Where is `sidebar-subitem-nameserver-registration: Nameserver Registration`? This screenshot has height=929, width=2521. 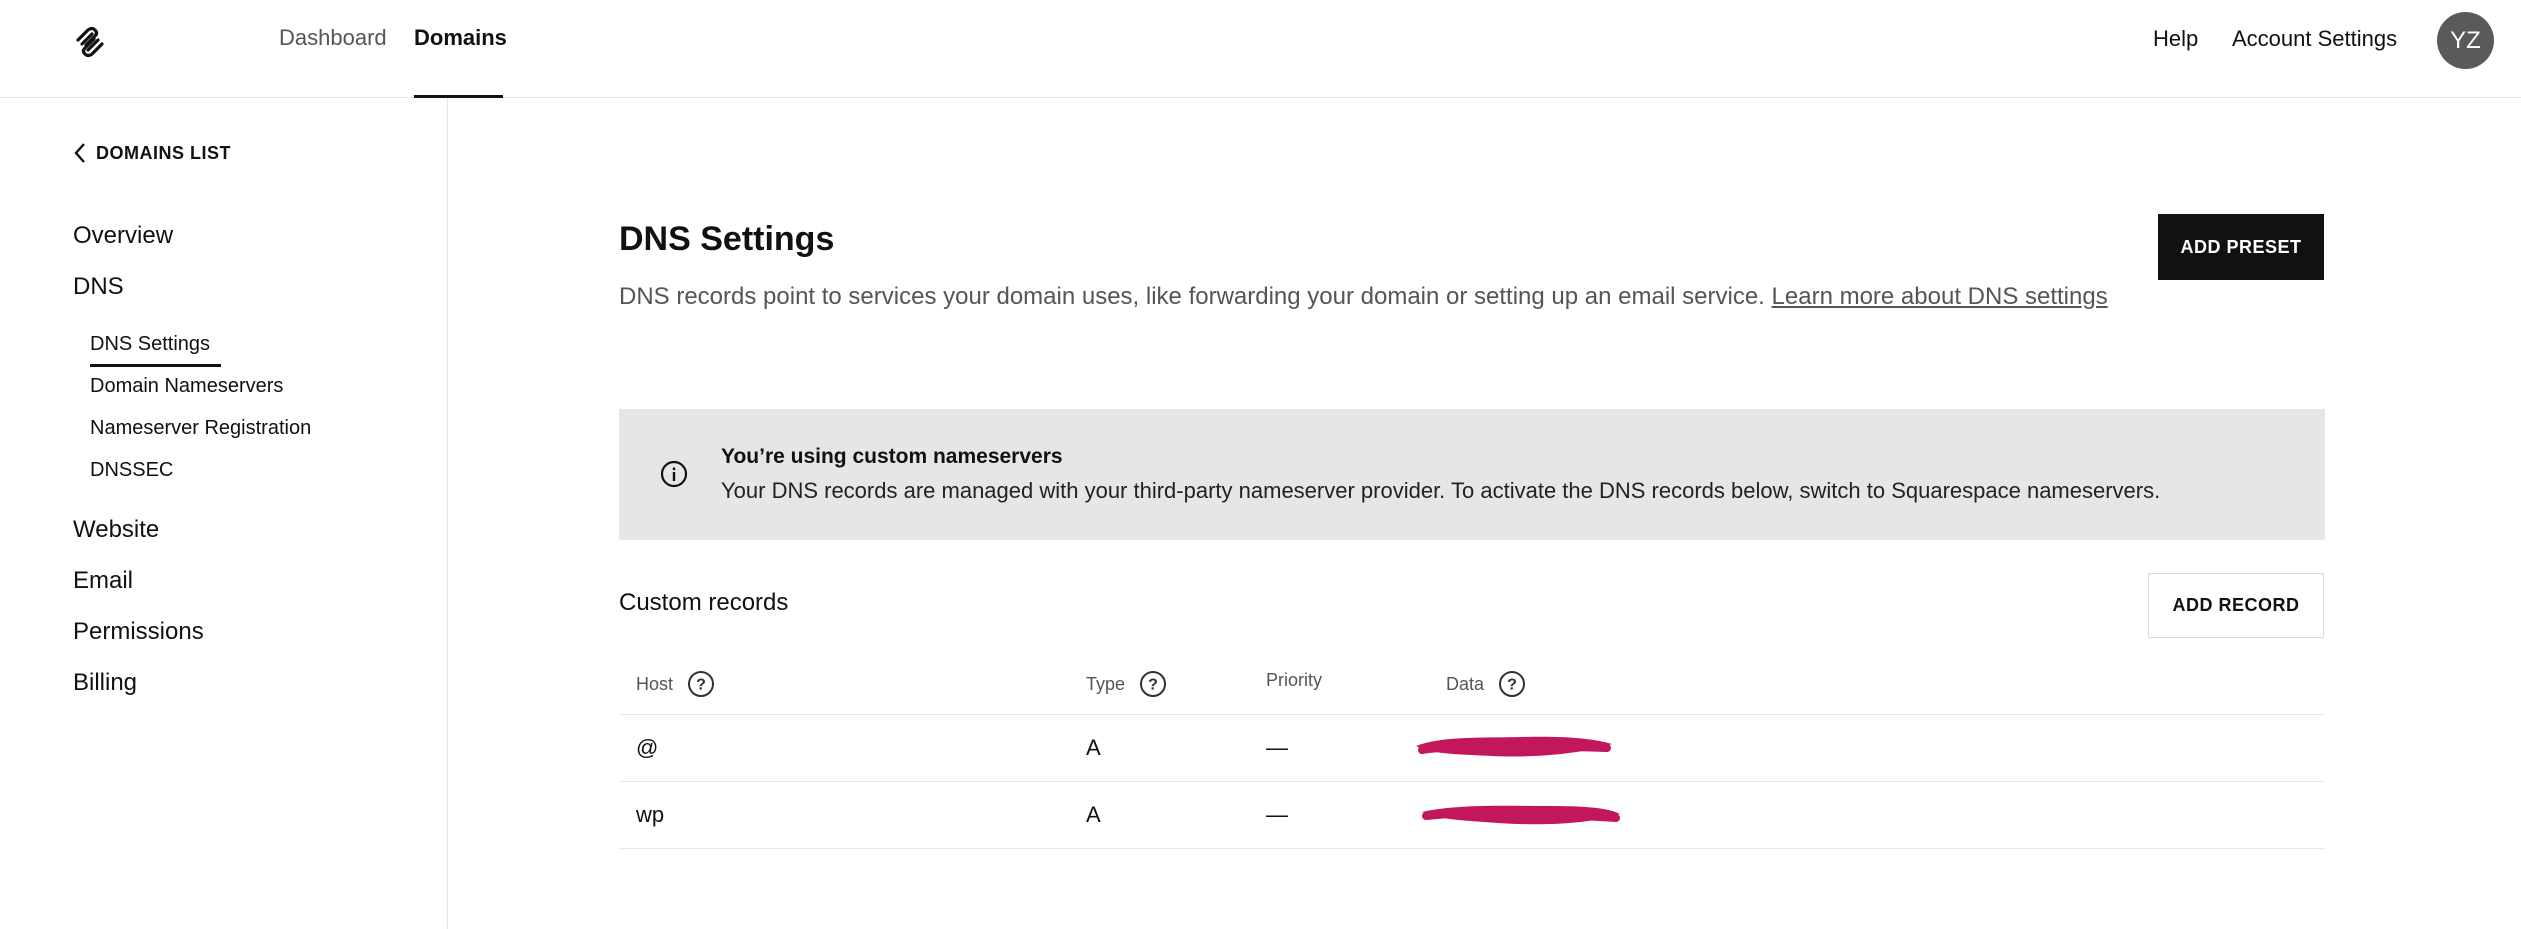
sidebar-subitem-nameserver-registration: Nameserver Registration is located at coordinates (200, 428).